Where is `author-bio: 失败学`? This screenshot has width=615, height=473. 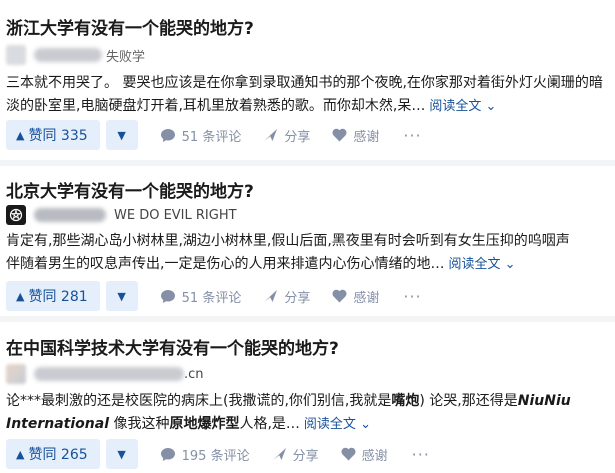
author-bio: 失败学 is located at coordinates (126, 57).